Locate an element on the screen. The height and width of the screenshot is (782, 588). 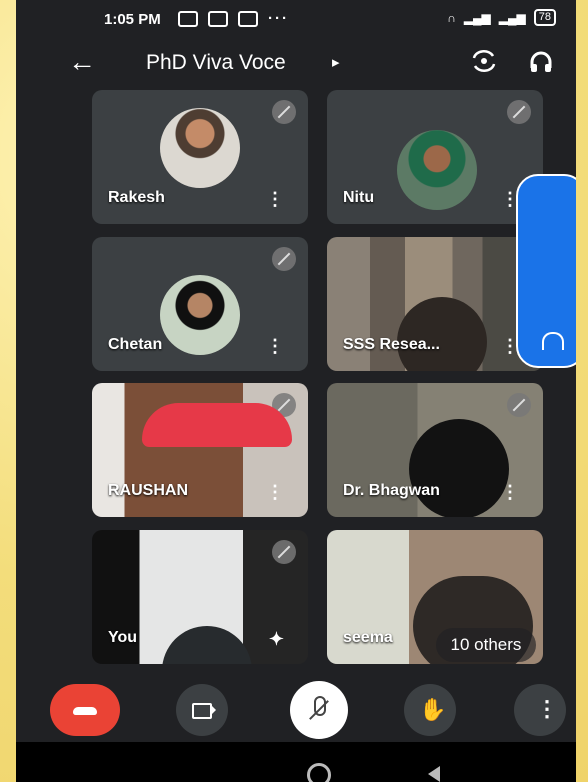
participant-name: RAUSHAN is located at coordinates (148, 490).